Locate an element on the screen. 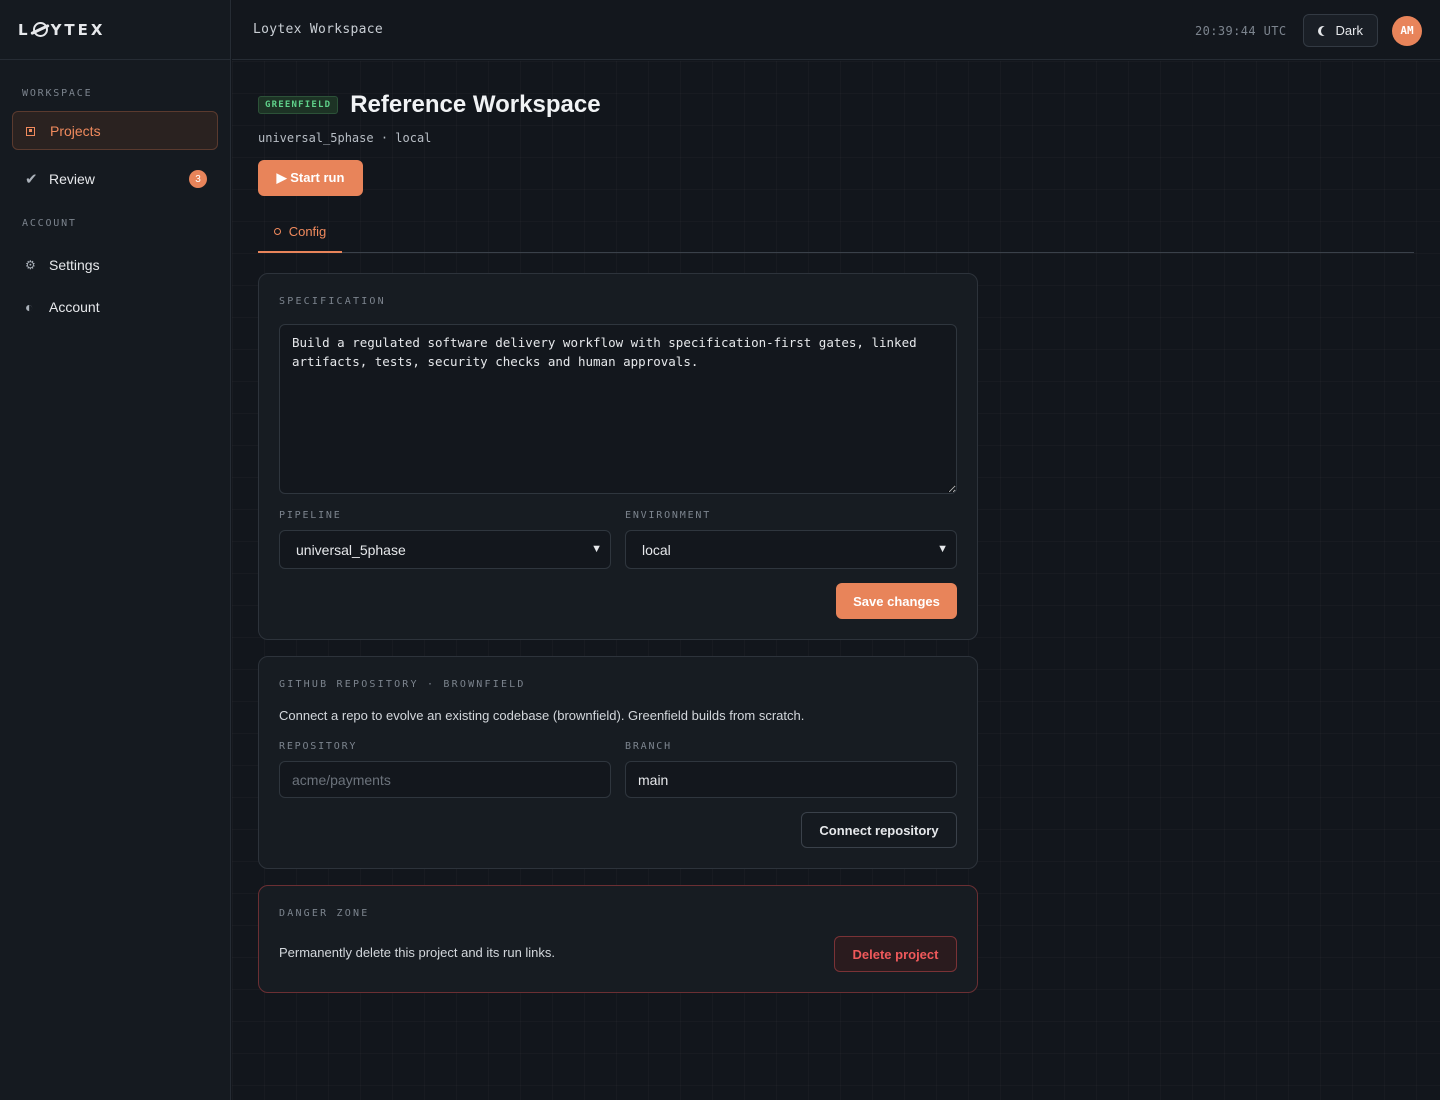 The width and height of the screenshot is (1440, 1100). config-icon is located at coordinates (277, 231).